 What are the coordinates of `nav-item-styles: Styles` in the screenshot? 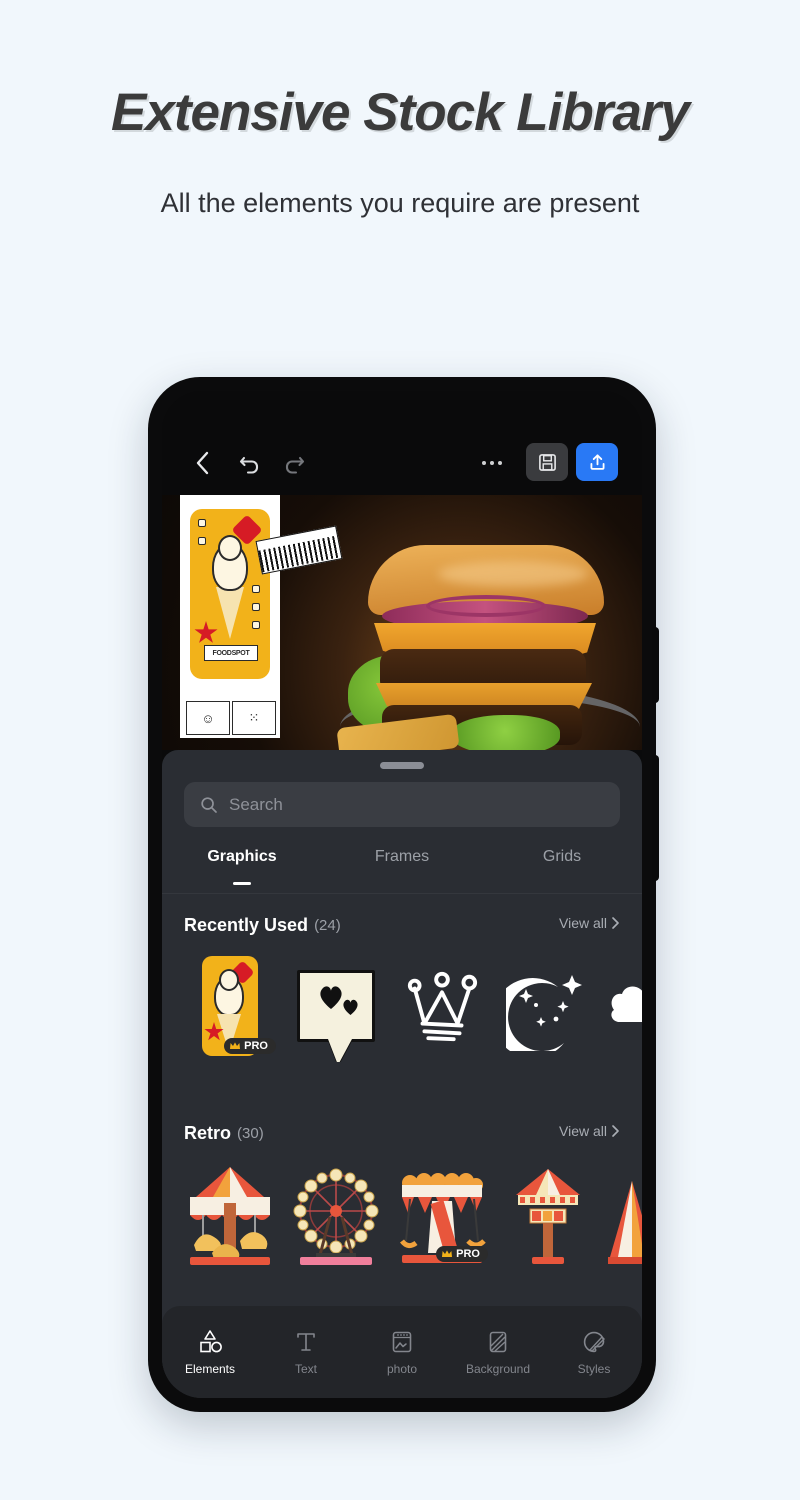 It's located at (594, 1352).